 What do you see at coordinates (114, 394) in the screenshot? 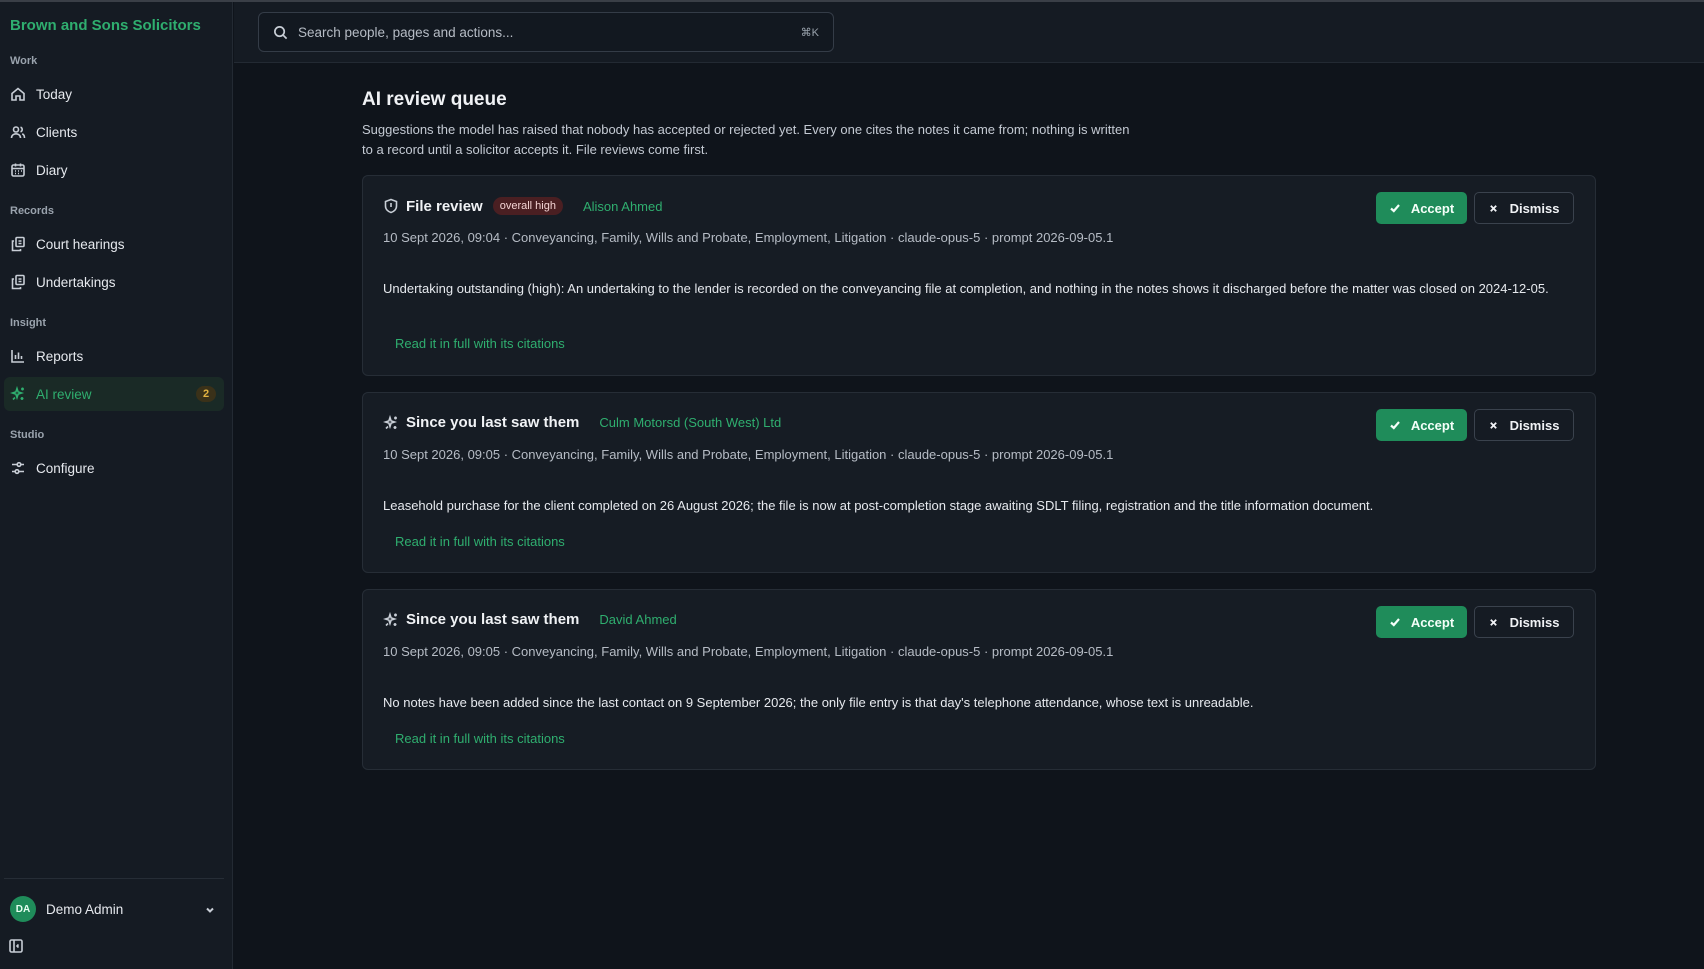
I see `sidebar-item-ai-review: AI review 2` at bounding box center [114, 394].